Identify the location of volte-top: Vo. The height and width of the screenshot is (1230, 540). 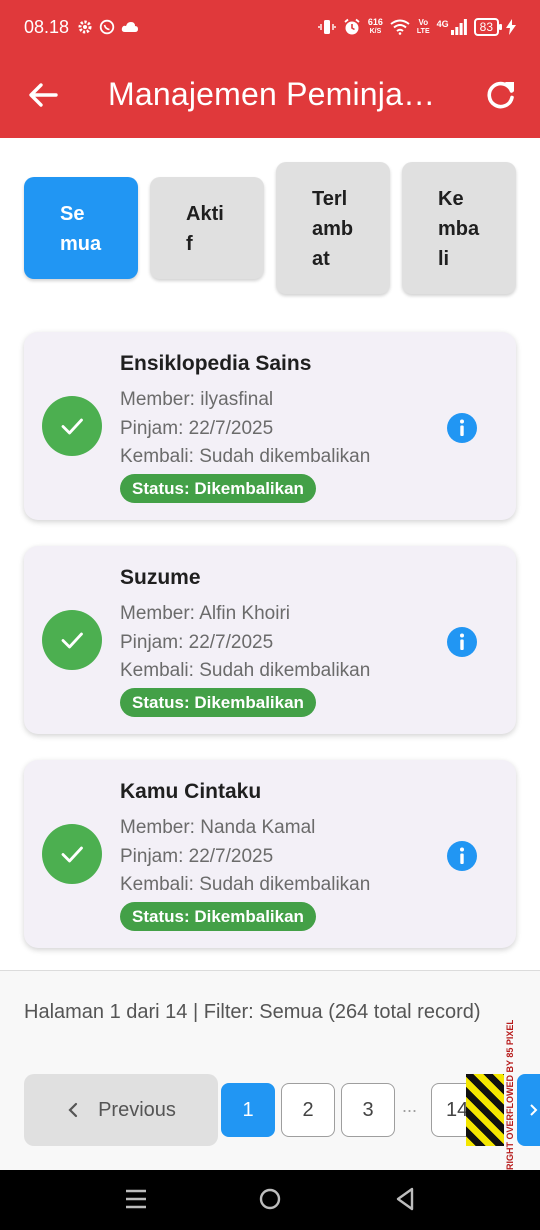
(423, 22).